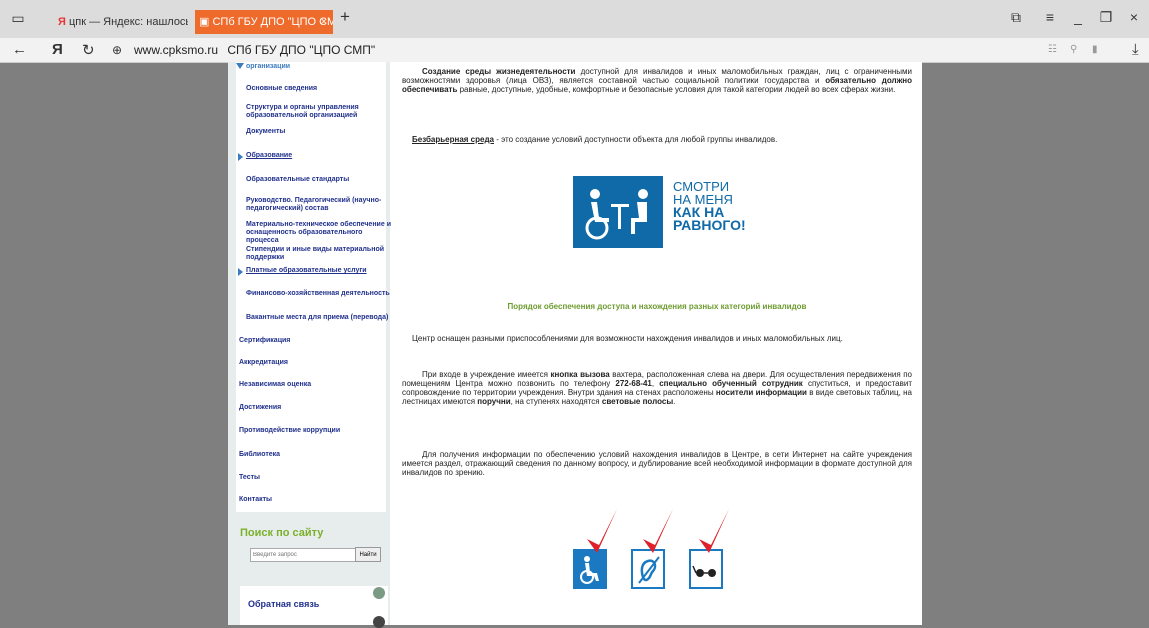 The height and width of the screenshot is (628, 1149). Describe the element at coordinates (1052, 49) in the screenshot. I see `reader-mode-icon: ☷` at that location.